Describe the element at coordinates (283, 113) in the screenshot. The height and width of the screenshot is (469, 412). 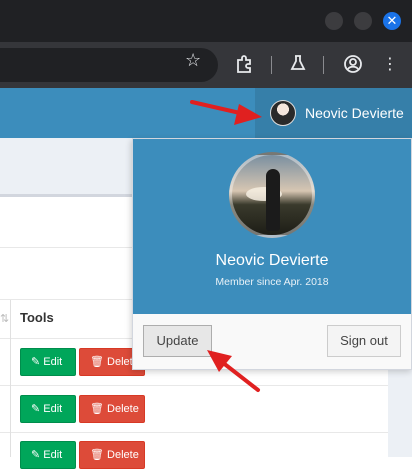
I see `user-avatar-small` at that location.